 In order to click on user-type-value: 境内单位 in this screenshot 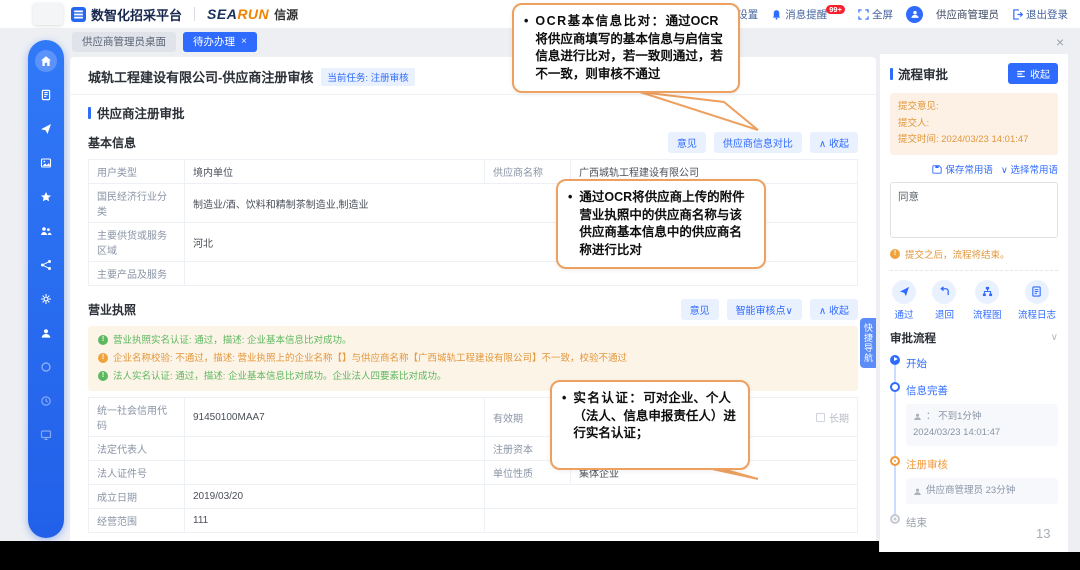, I will do `click(334, 171)`.